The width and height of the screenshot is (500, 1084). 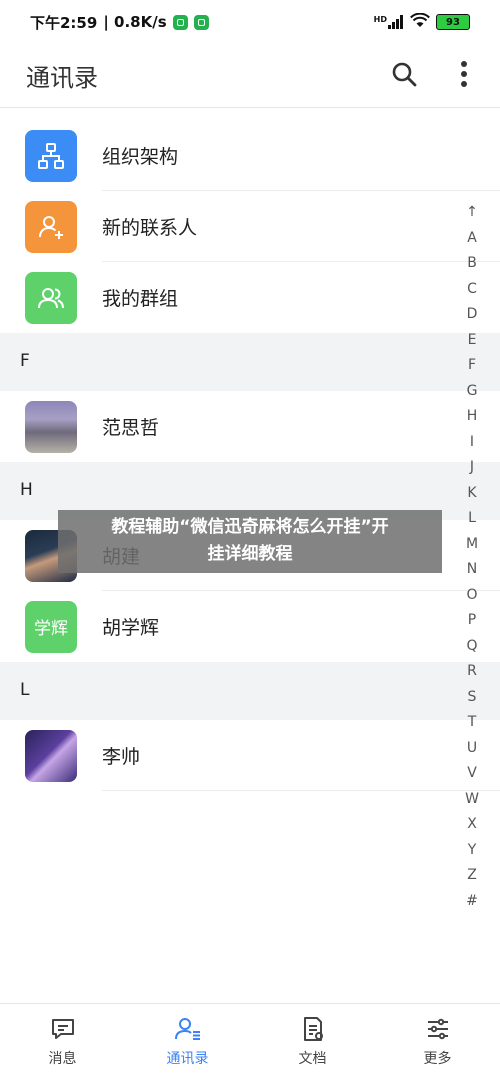 I want to click on alphabet-index-letter: K, so click(x=471, y=494).